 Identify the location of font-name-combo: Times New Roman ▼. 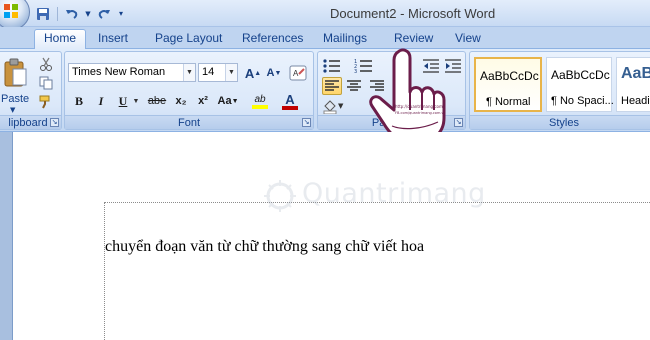
(132, 72).